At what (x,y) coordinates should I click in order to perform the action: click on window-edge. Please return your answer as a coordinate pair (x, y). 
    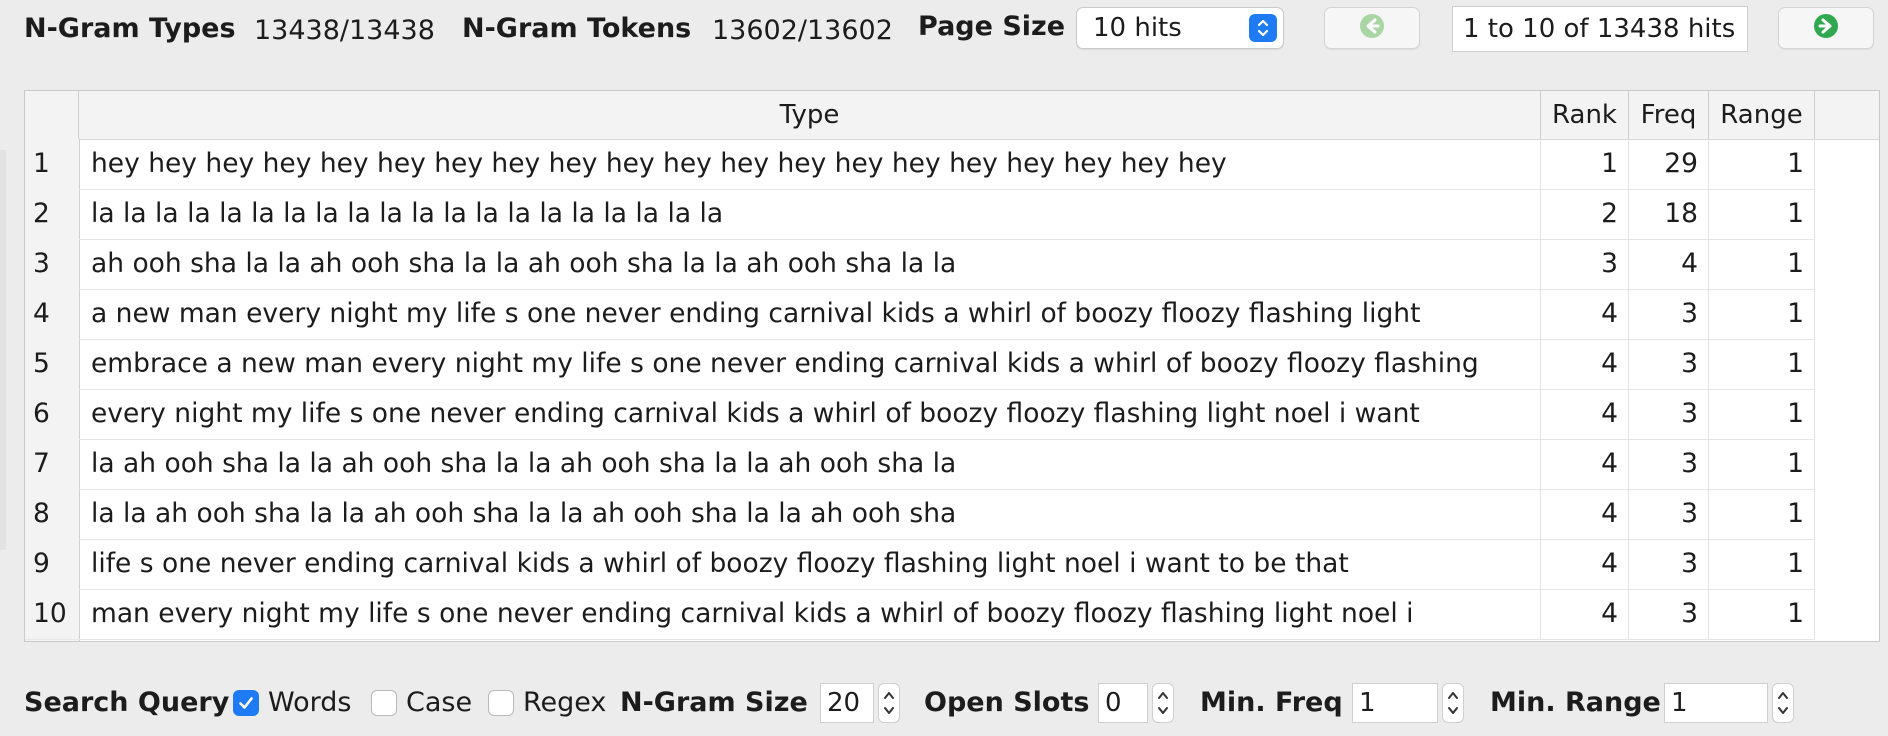
    Looking at the image, I should click on (3, 350).